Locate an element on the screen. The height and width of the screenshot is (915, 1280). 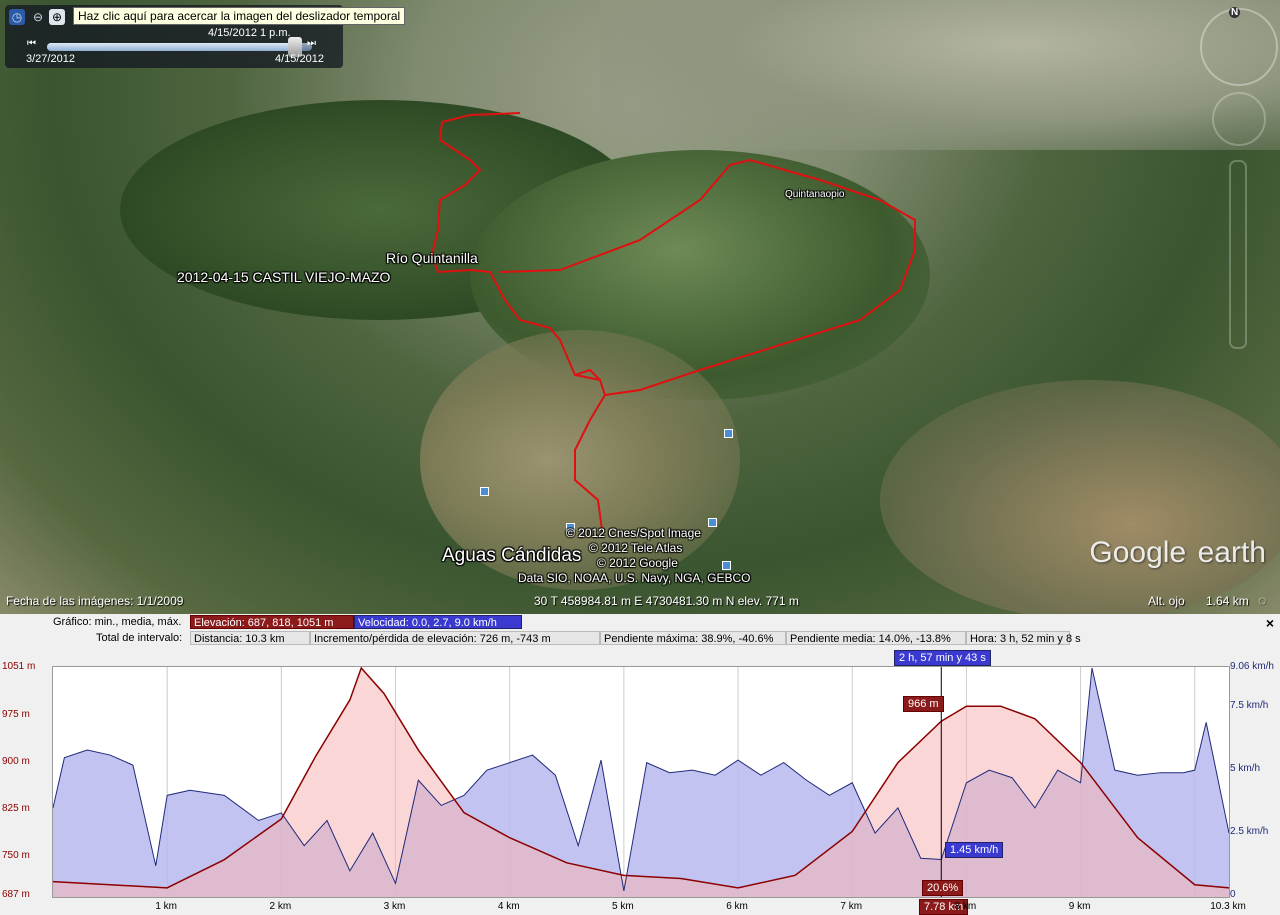
close-icon: × is located at coordinates (1270, 623).